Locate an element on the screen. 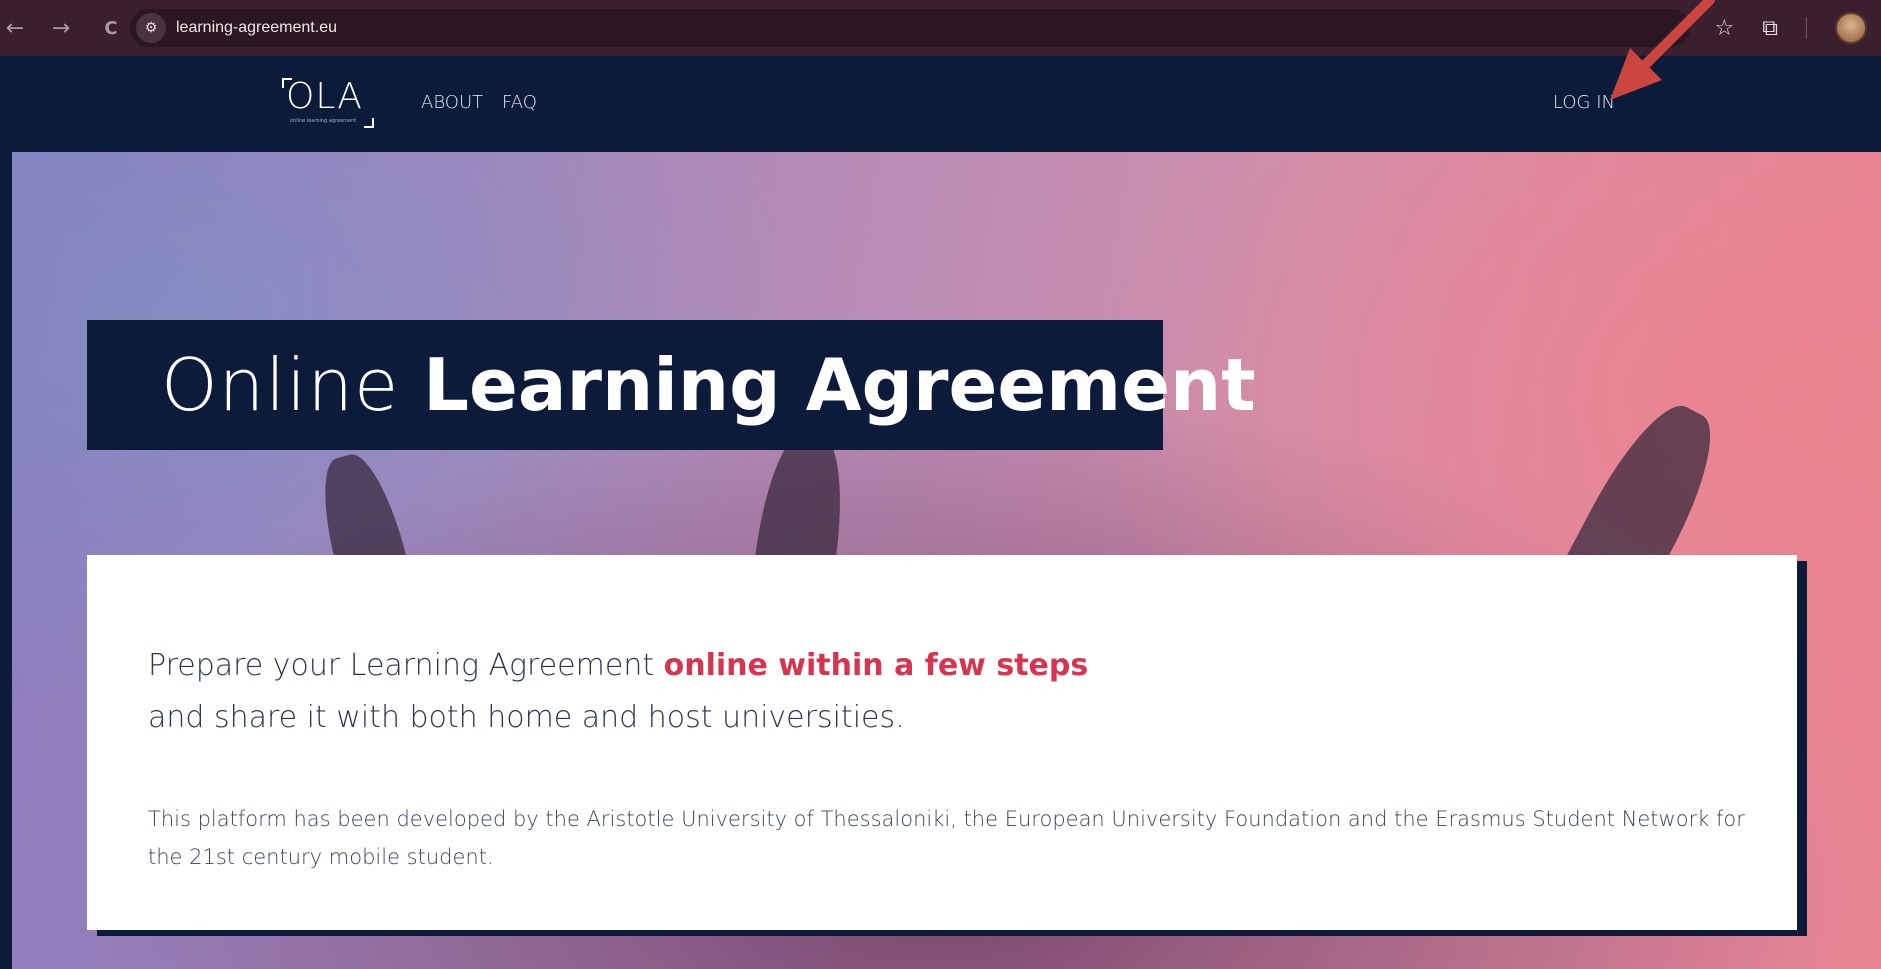 The height and width of the screenshot is (969, 1881). url-text: learning-agreement.eu is located at coordinates (256, 28).